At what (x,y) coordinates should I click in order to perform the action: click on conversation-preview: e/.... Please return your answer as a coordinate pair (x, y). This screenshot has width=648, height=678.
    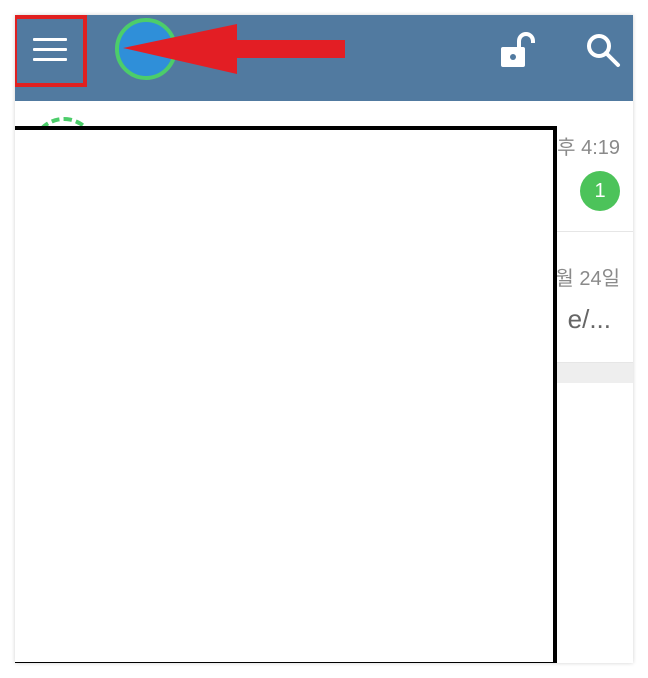
    Looking at the image, I should click on (589, 319).